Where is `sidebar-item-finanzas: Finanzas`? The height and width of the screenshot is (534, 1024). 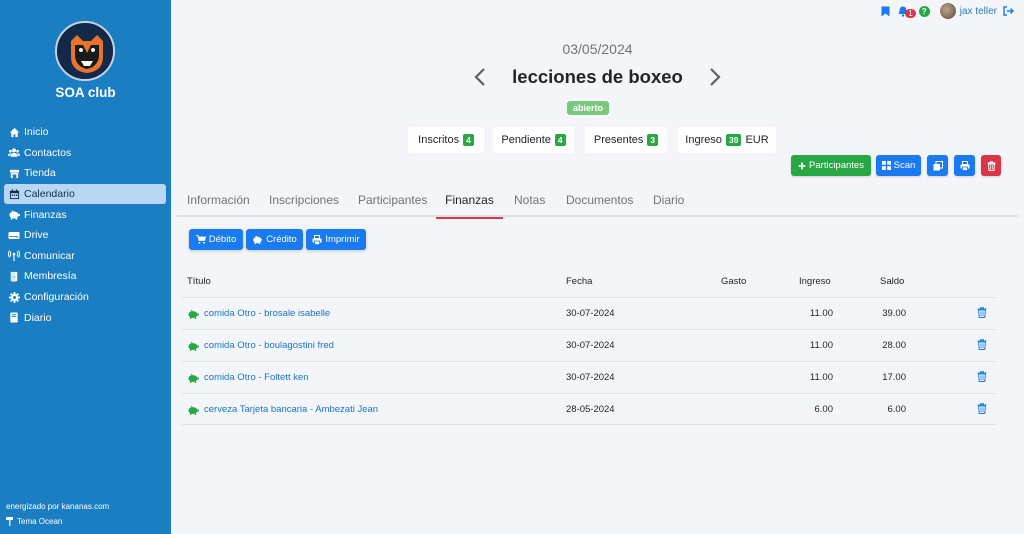 sidebar-item-finanzas: Finanzas is located at coordinates (85, 214).